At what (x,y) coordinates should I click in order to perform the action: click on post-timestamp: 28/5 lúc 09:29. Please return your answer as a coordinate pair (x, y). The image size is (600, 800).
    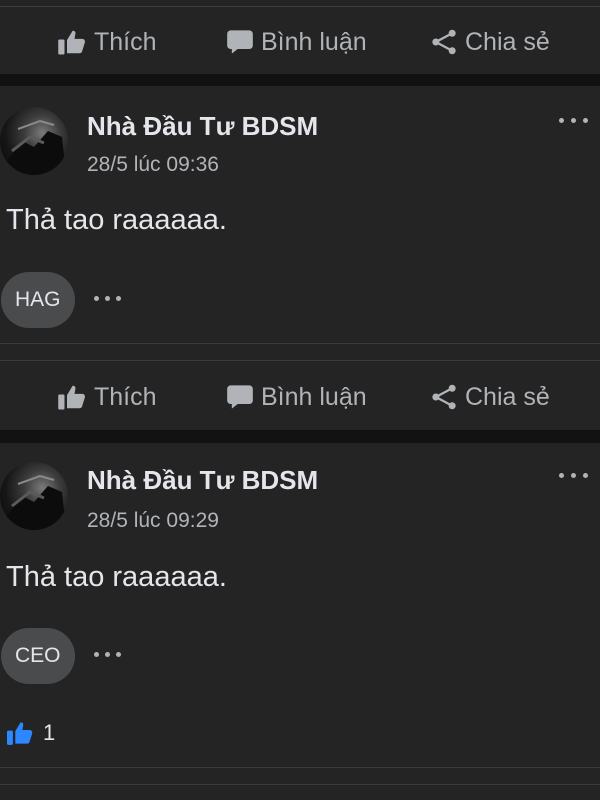
    Looking at the image, I should click on (153, 521).